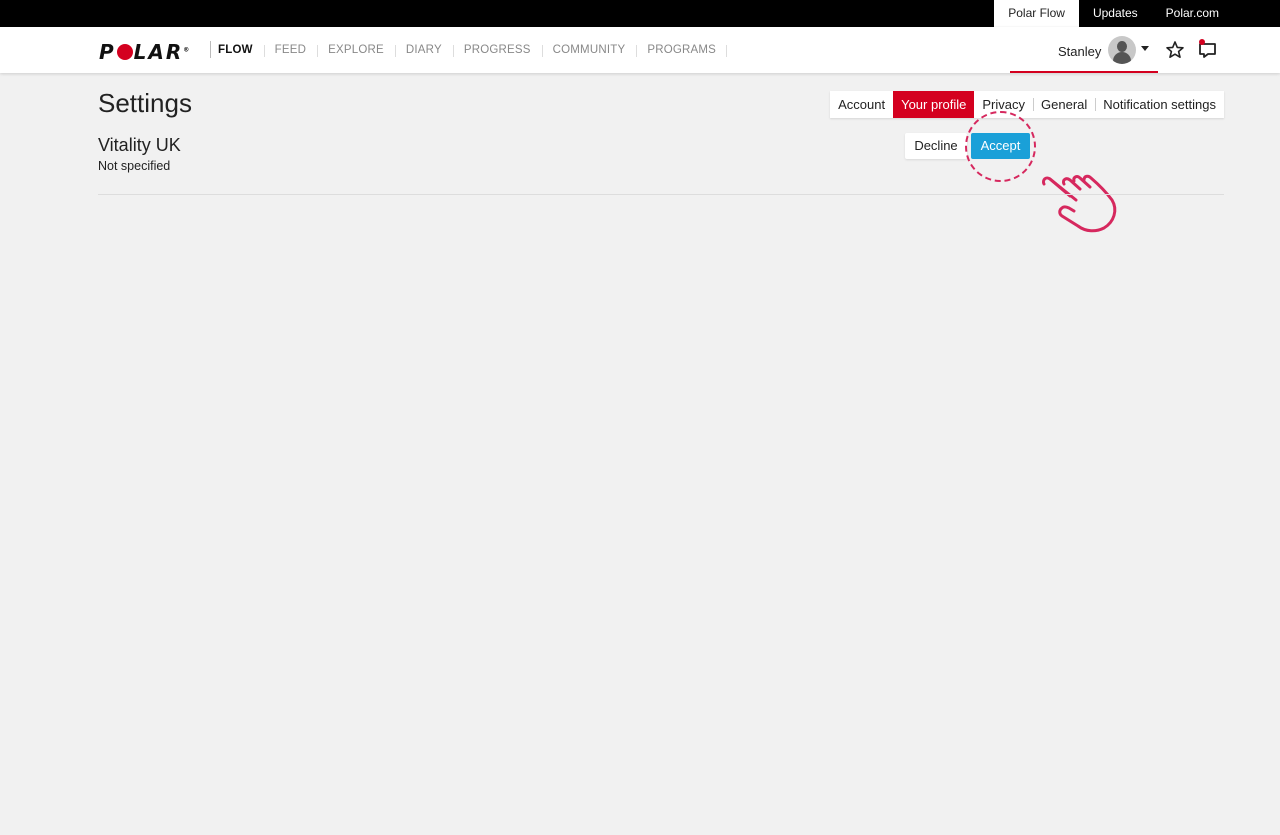 This screenshot has width=1280, height=835. I want to click on username: Stanley, so click(1080, 51).